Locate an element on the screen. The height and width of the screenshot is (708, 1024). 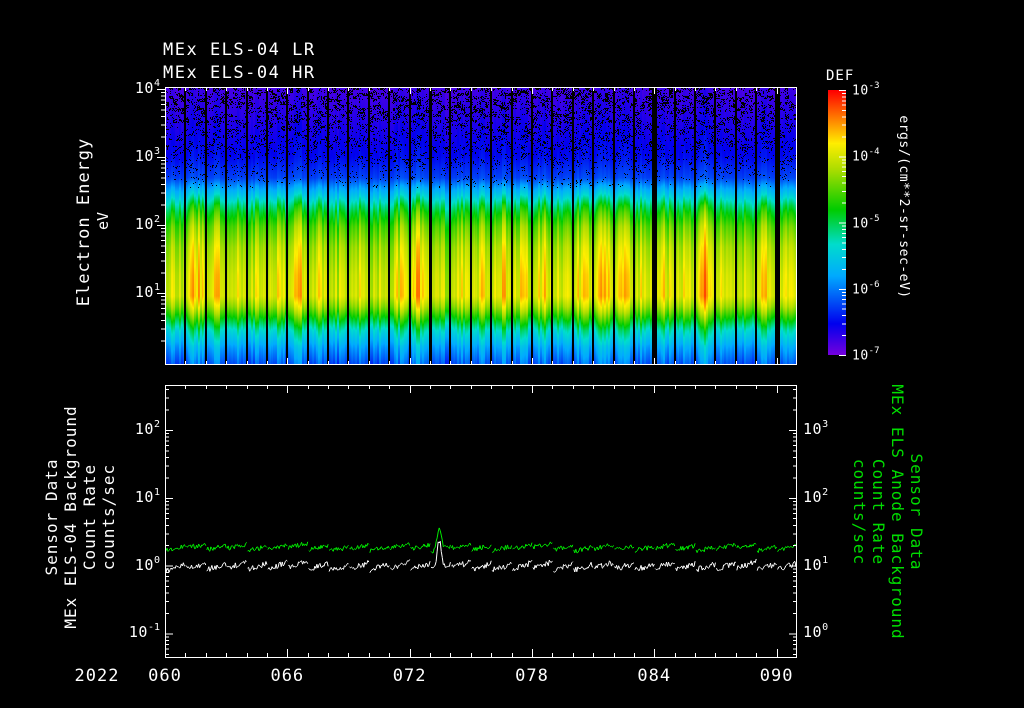
axis-title-line: Count Rate is located at coordinates (89, 517).